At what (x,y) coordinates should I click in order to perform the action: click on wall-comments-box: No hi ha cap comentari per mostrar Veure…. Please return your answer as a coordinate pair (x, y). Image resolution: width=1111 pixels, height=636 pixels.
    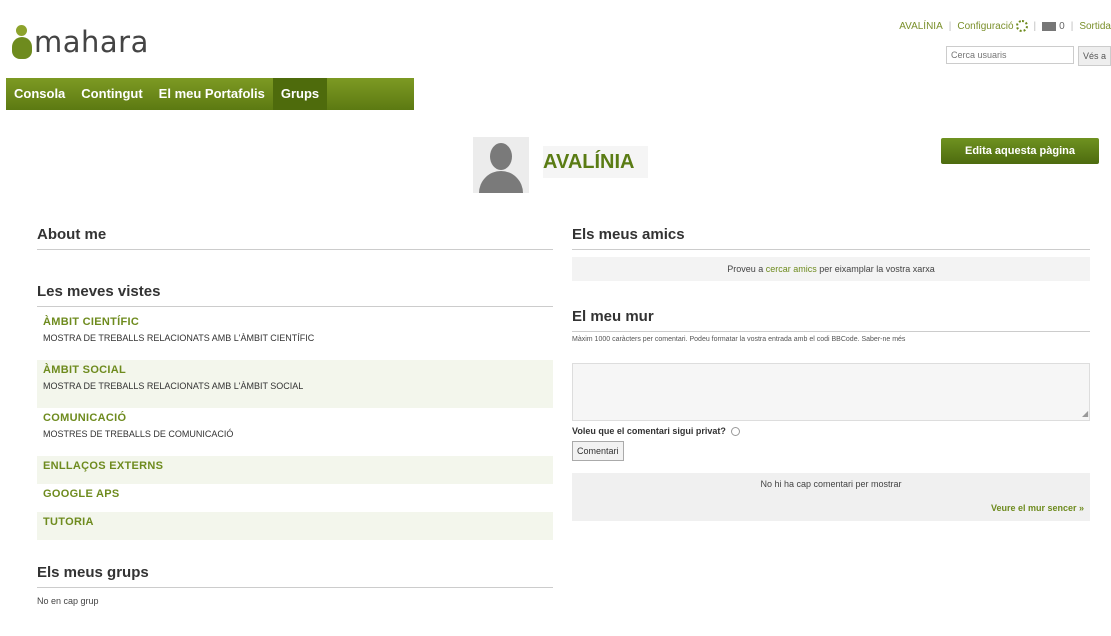
    Looking at the image, I should click on (831, 497).